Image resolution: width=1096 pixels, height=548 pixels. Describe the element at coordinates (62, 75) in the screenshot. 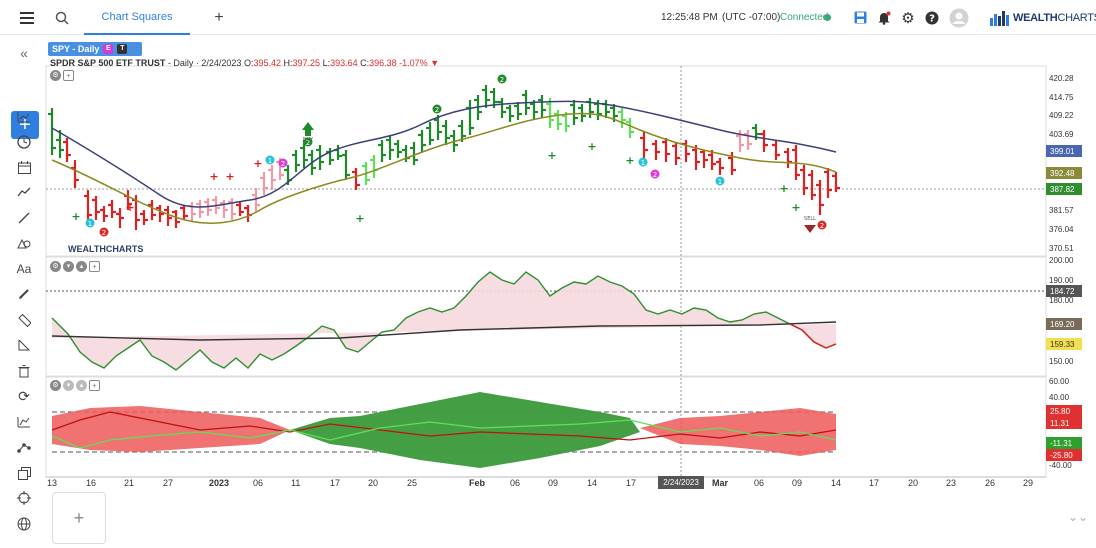

I see `main-pane-controls: ⚙ +` at that location.